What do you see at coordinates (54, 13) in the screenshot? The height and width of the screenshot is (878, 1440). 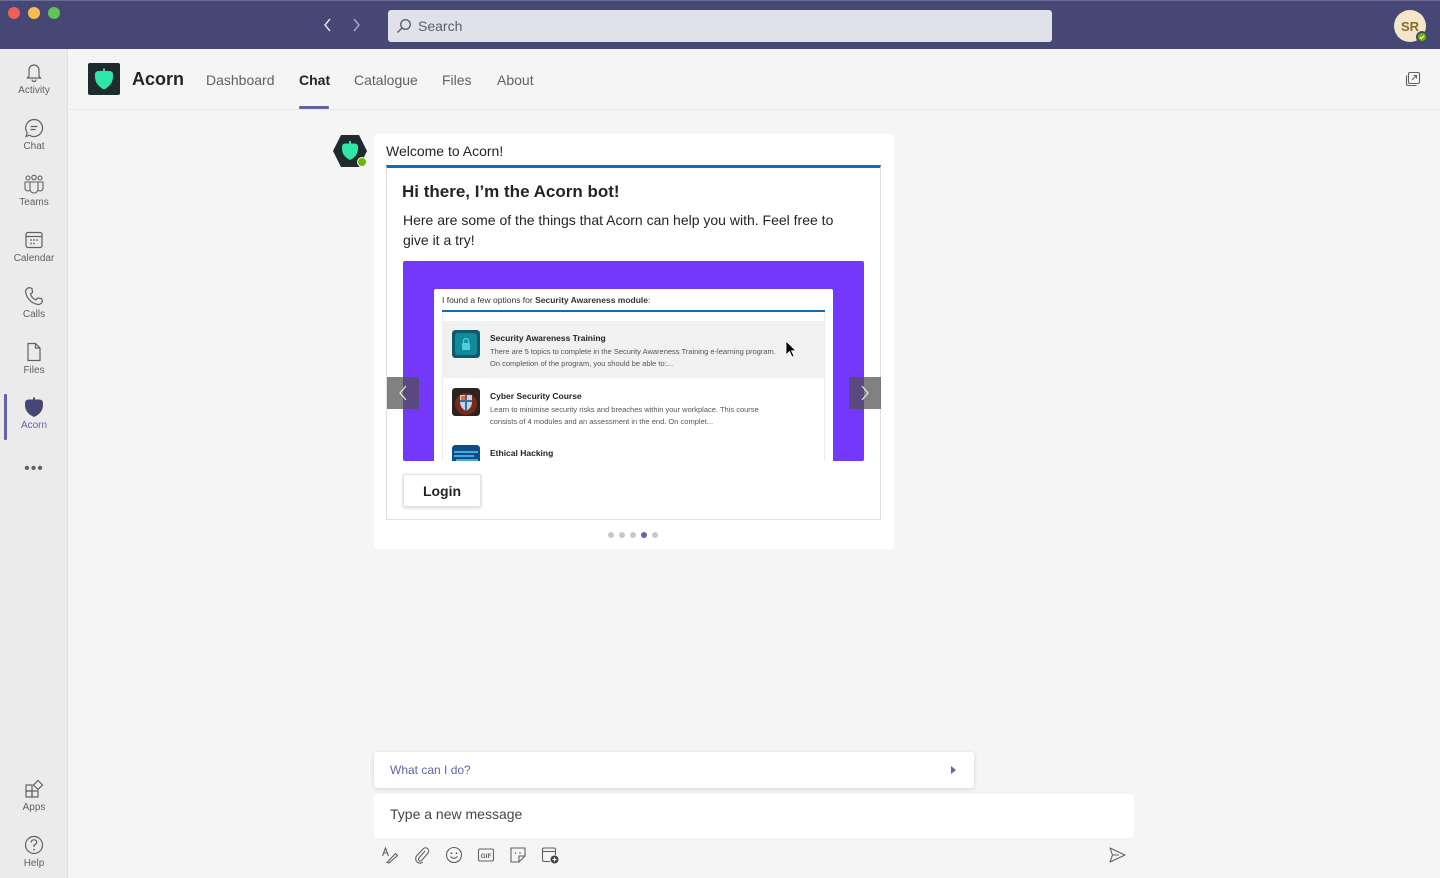 I see `window-maximize-button` at bounding box center [54, 13].